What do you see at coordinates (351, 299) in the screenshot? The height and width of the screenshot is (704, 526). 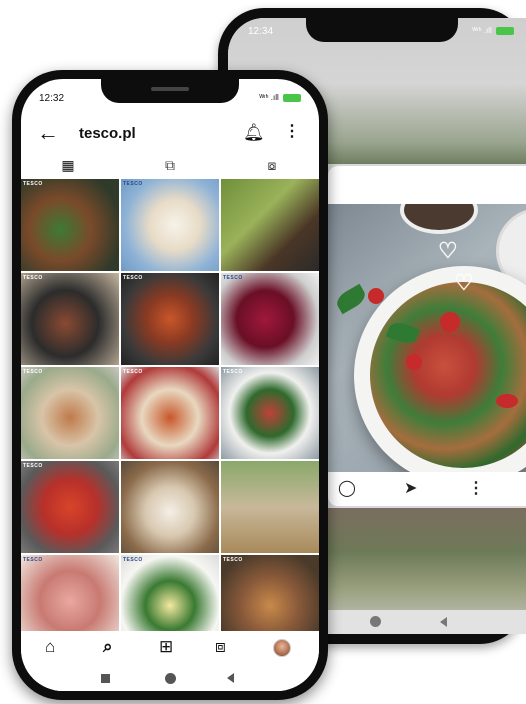 I see `basil-leaf` at bounding box center [351, 299].